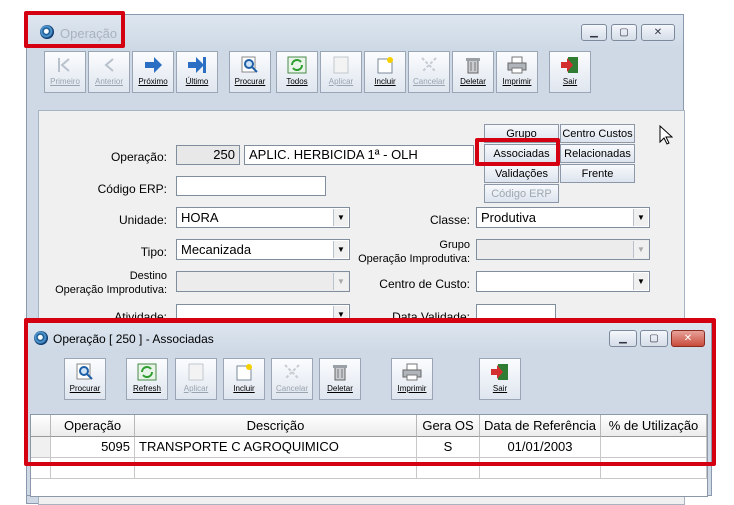  I want to click on cancel-icon, so click(429, 65).